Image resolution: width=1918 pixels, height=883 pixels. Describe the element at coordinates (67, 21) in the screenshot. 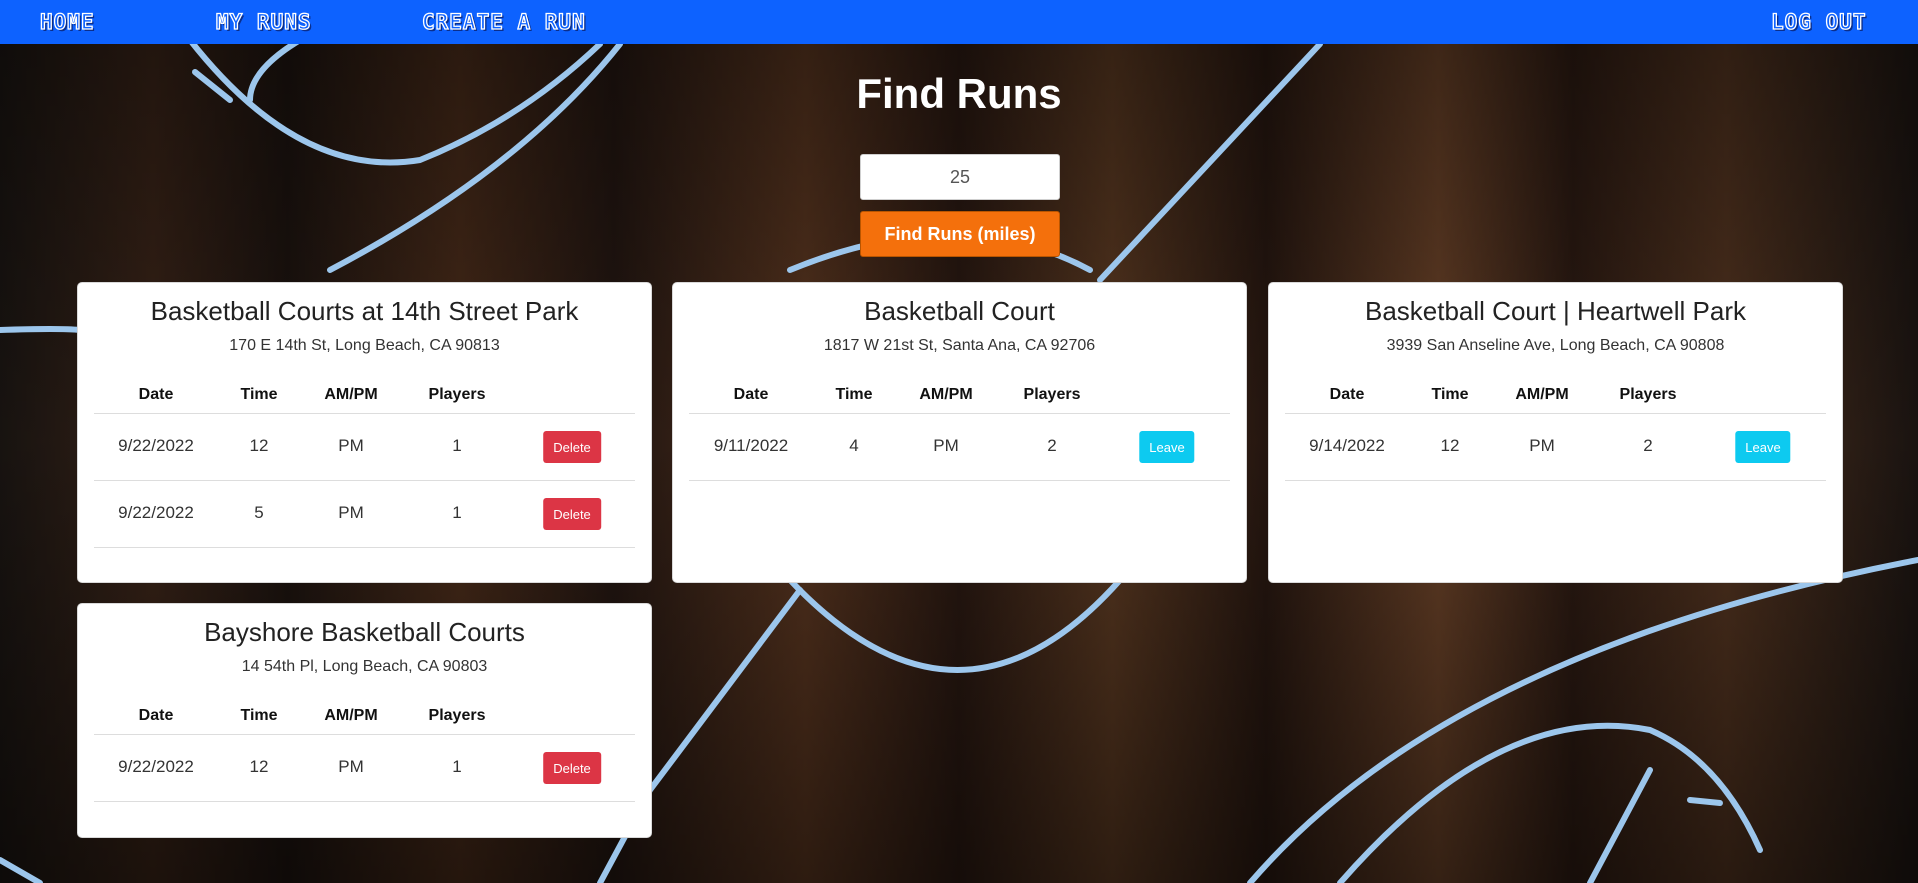

I see `nav-home-link: Home` at that location.